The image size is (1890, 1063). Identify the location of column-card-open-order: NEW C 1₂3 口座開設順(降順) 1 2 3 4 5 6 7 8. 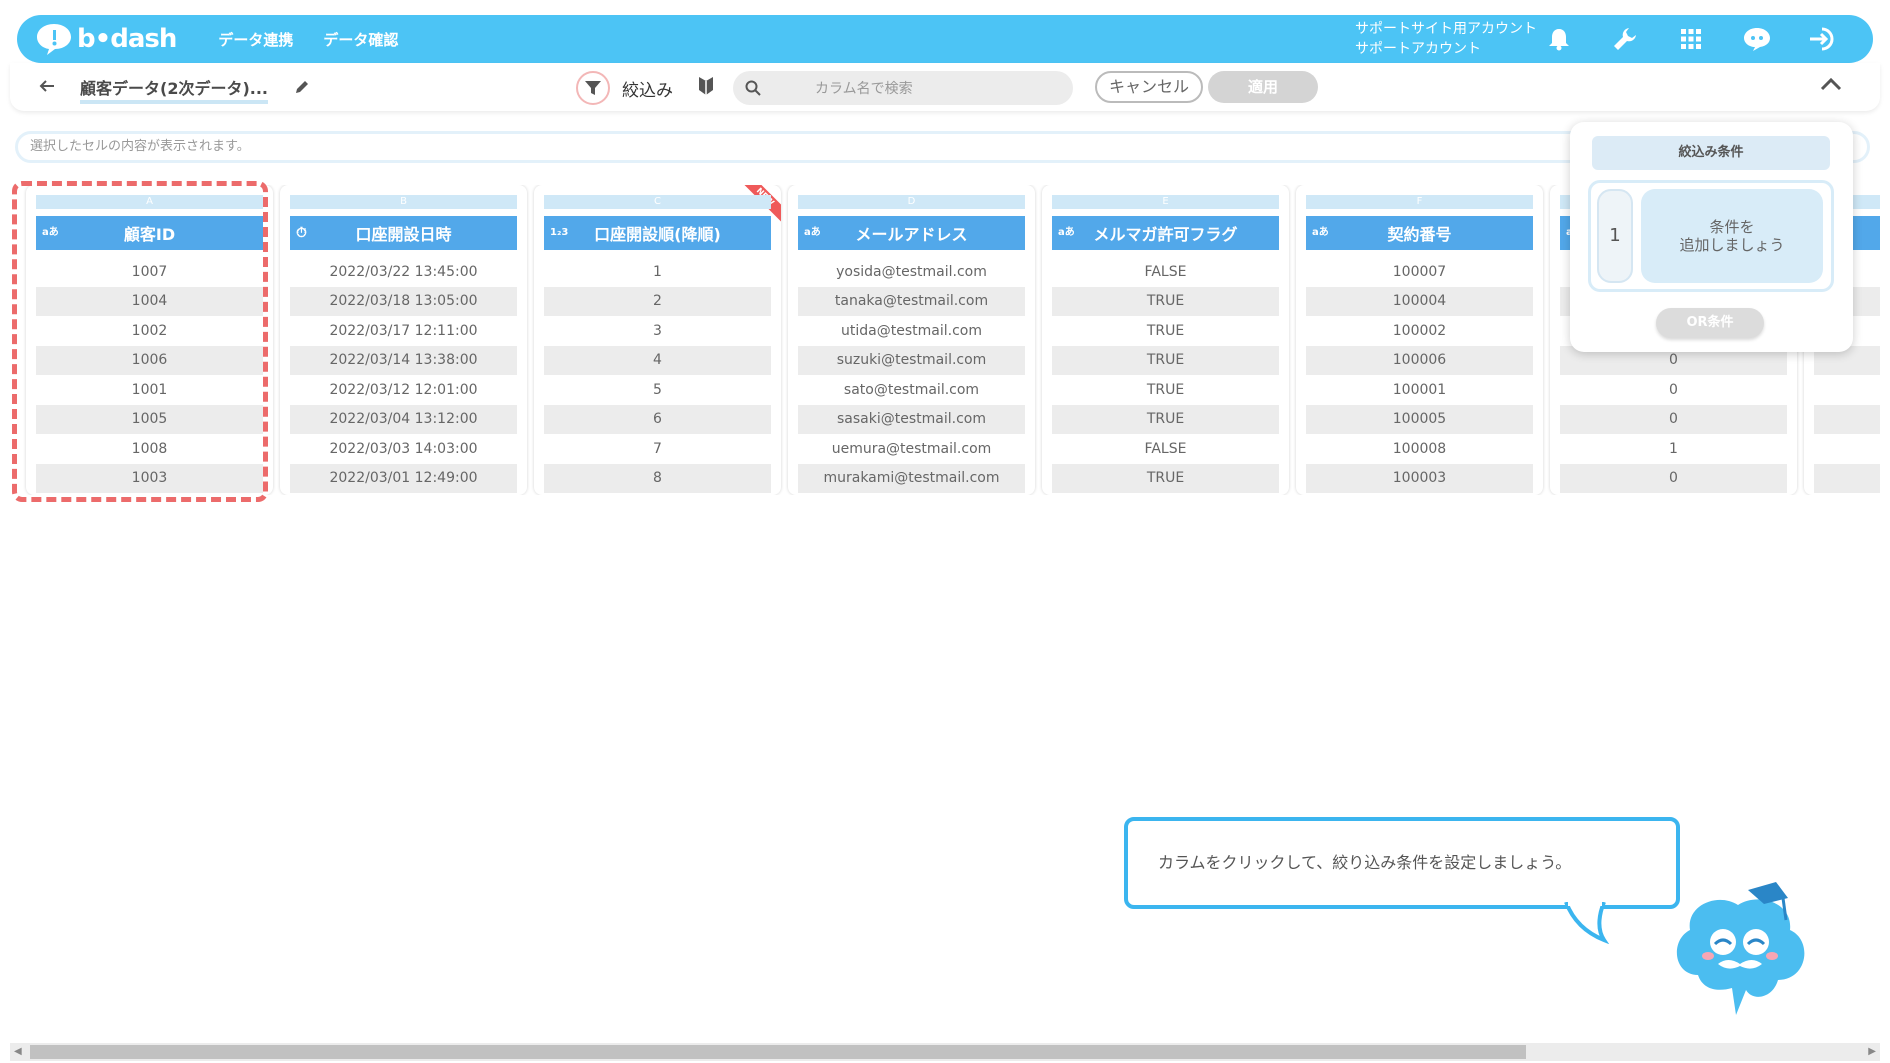
(657, 340).